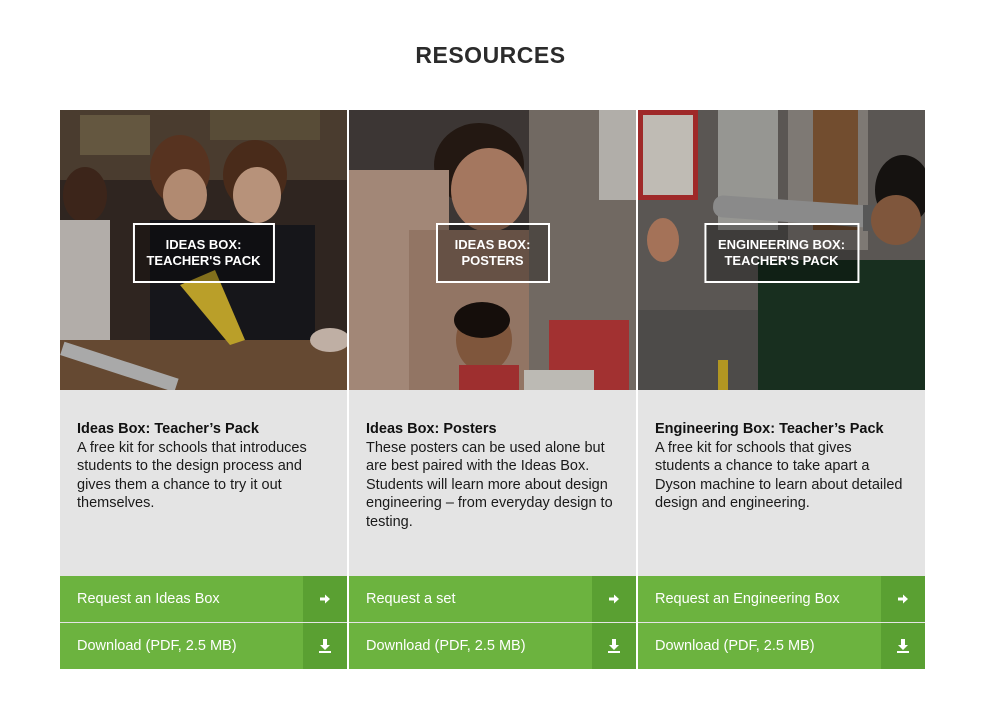 This screenshot has width=981, height=706. I want to click on card-hero-image: IDEAS BOX: POSTERS, so click(492, 250).